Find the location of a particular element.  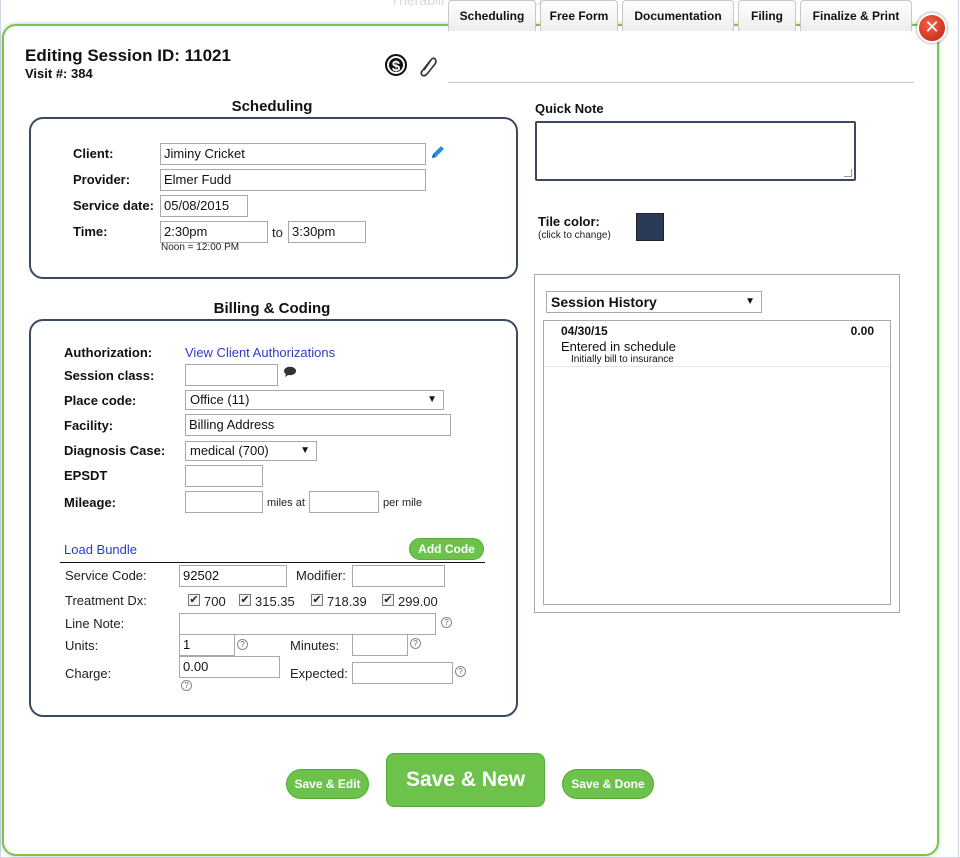

service-code-label: Service Code: is located at coordinates (106, 575).